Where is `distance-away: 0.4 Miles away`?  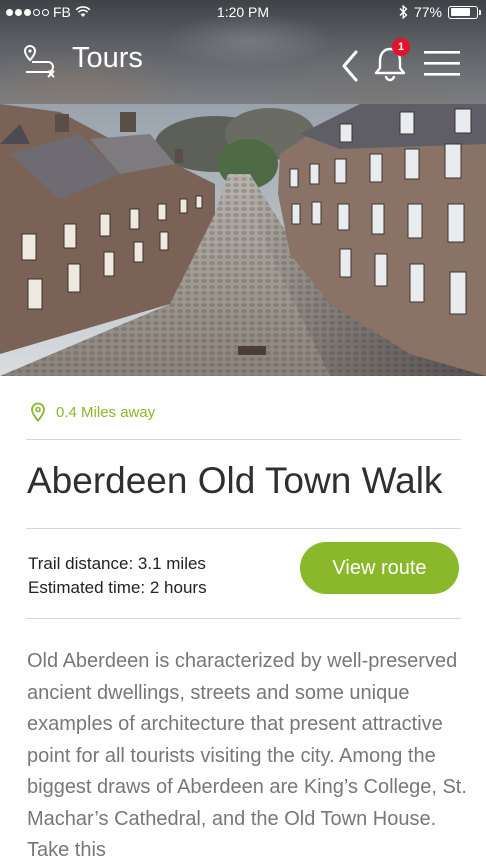 distance-away: 0.4 Miles away is located at coordinates (106, 412).